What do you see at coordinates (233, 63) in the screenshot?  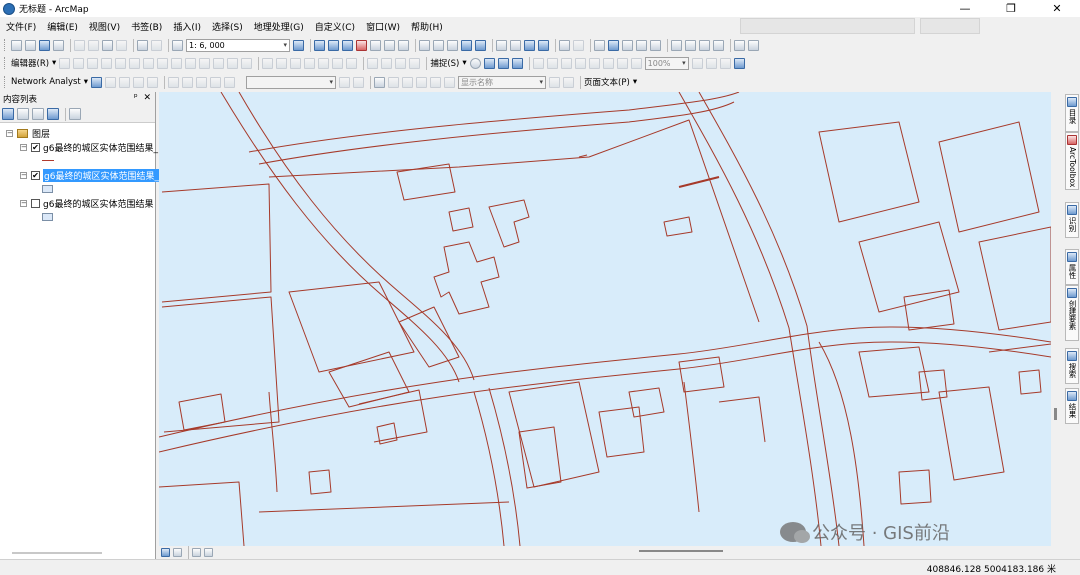 I see `sketch-properties-icon` at bounding box center [233, 63].